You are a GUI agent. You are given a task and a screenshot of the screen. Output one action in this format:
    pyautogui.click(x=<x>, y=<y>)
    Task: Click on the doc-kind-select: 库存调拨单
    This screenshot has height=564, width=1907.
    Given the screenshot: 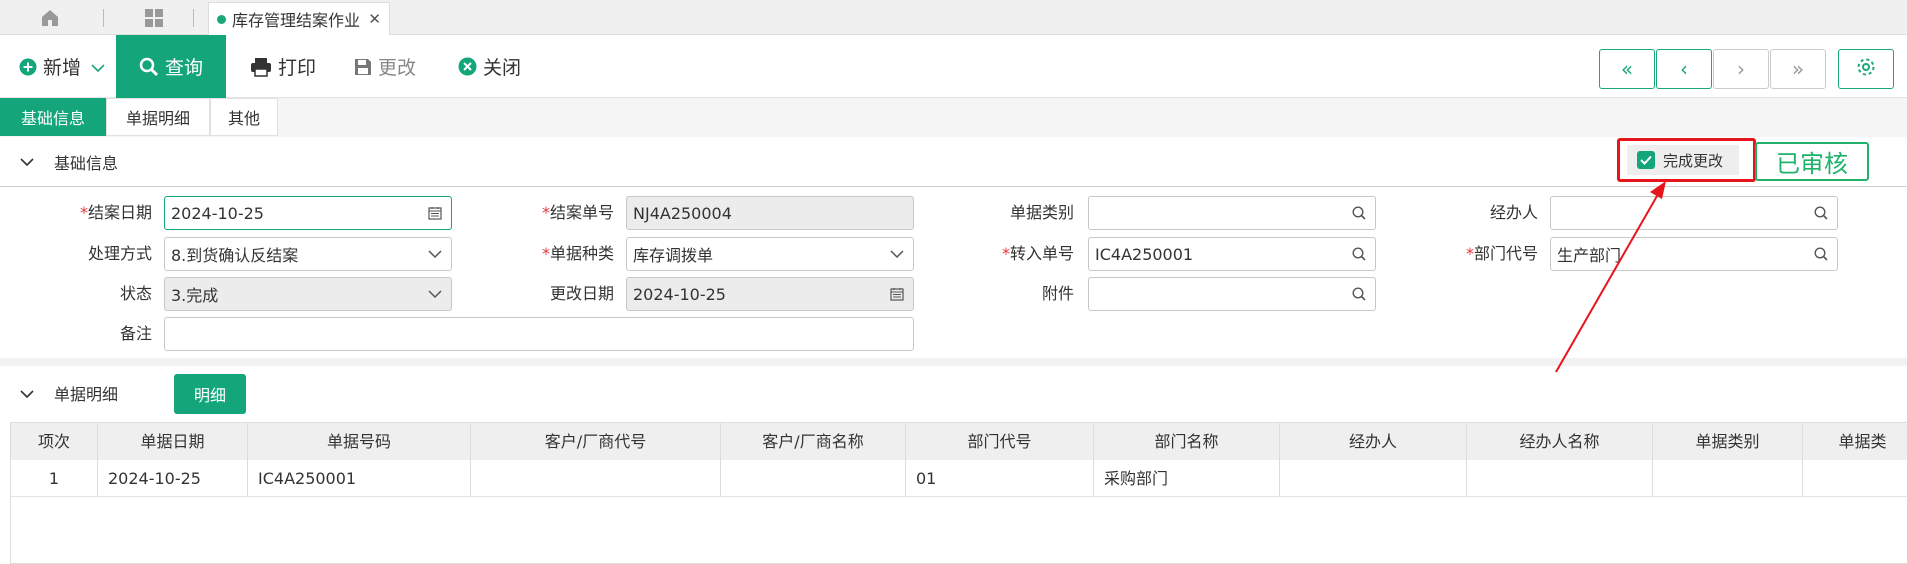 What is the action you would take?
    pyautogui.click(x=770, y=254)
    